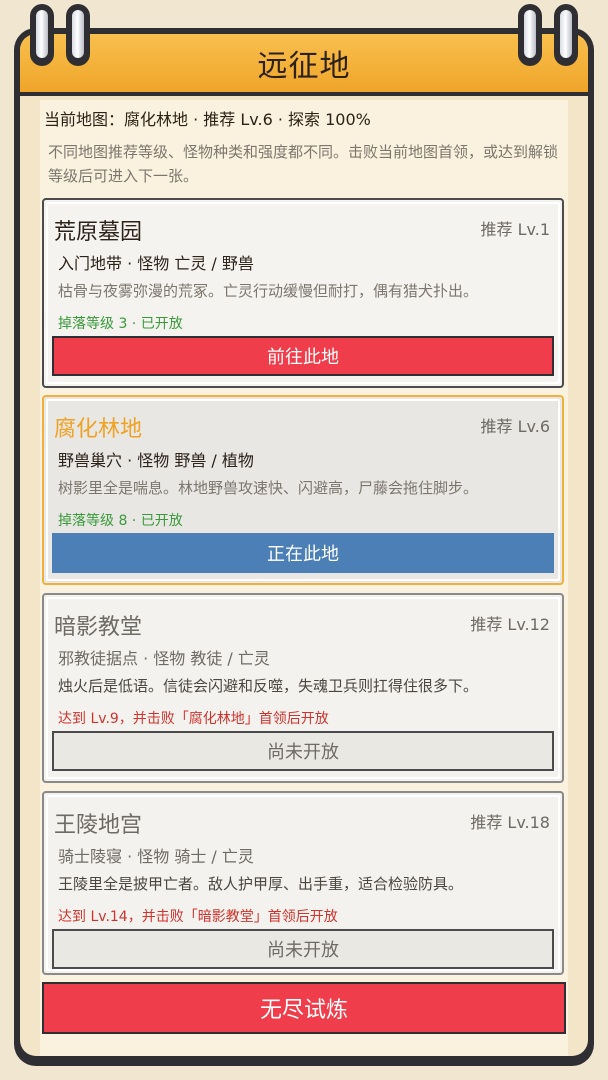 The image size is (608, 1080). I want to click on unlock-requirement: 达到 Lv.9，并击败「腐化林地」首领后开放, so click(193, 719).